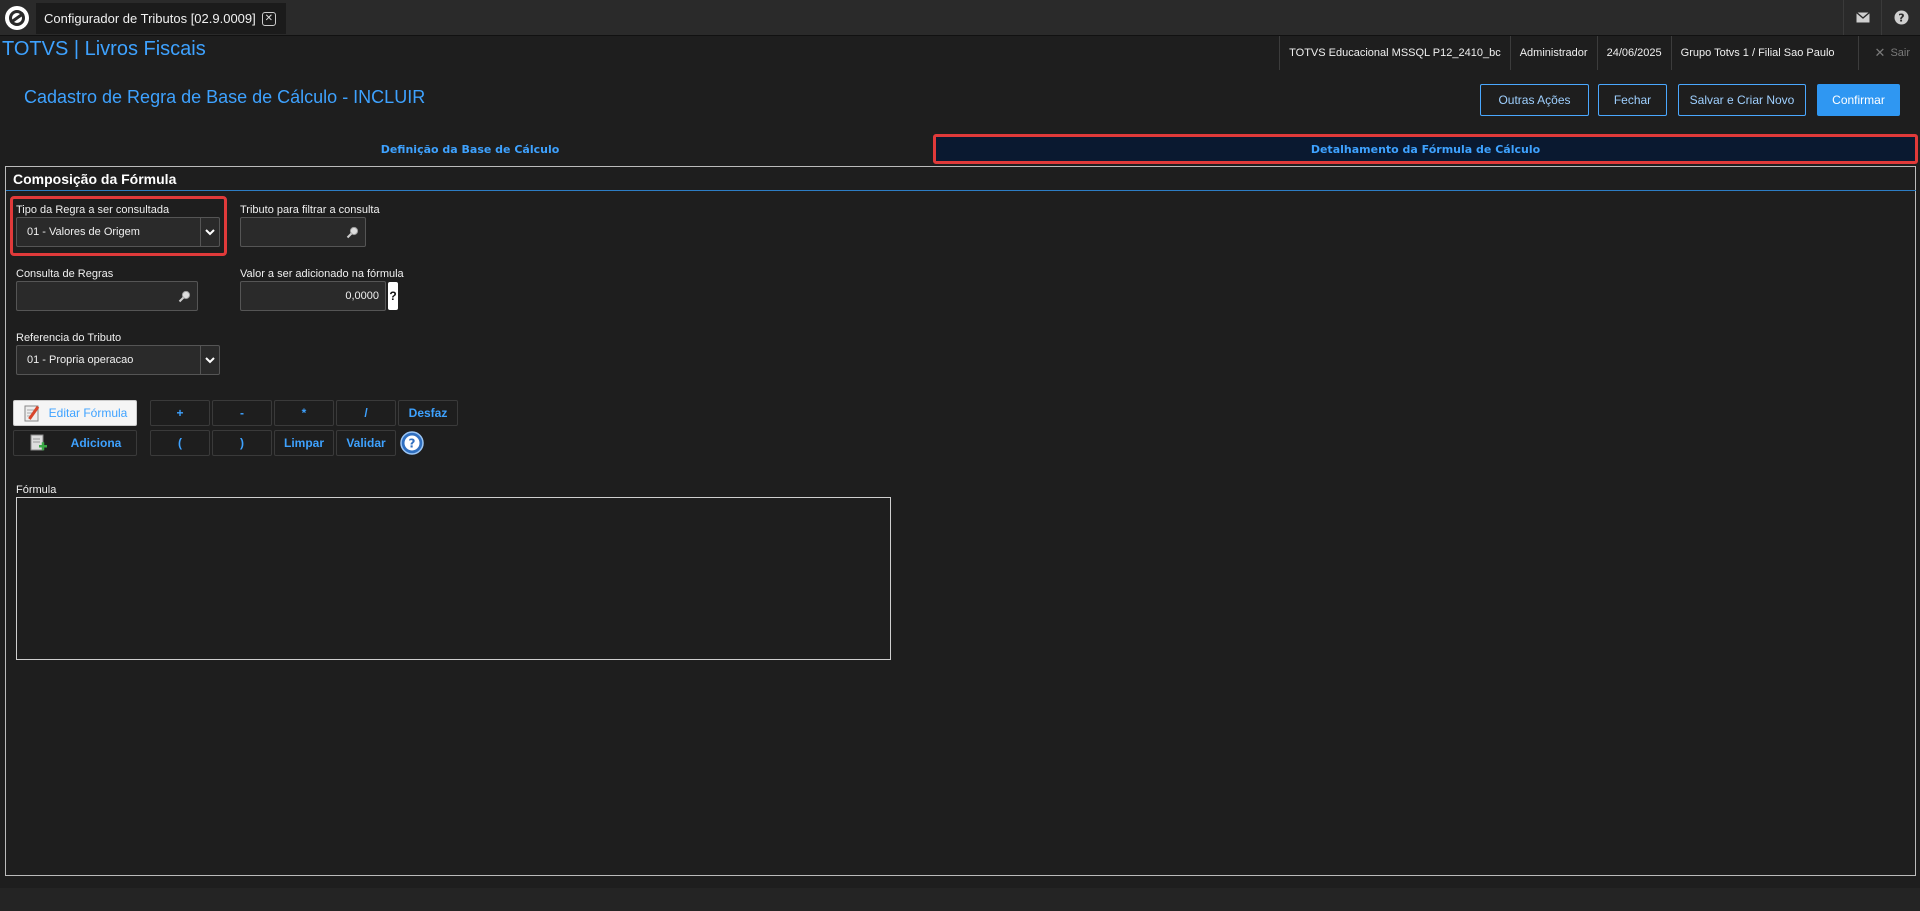 The width and height of the screenshot is (1920, 911). Describe the element at coordinates (453, 578) in the screenshot. I see `formula-textarea` at that location.